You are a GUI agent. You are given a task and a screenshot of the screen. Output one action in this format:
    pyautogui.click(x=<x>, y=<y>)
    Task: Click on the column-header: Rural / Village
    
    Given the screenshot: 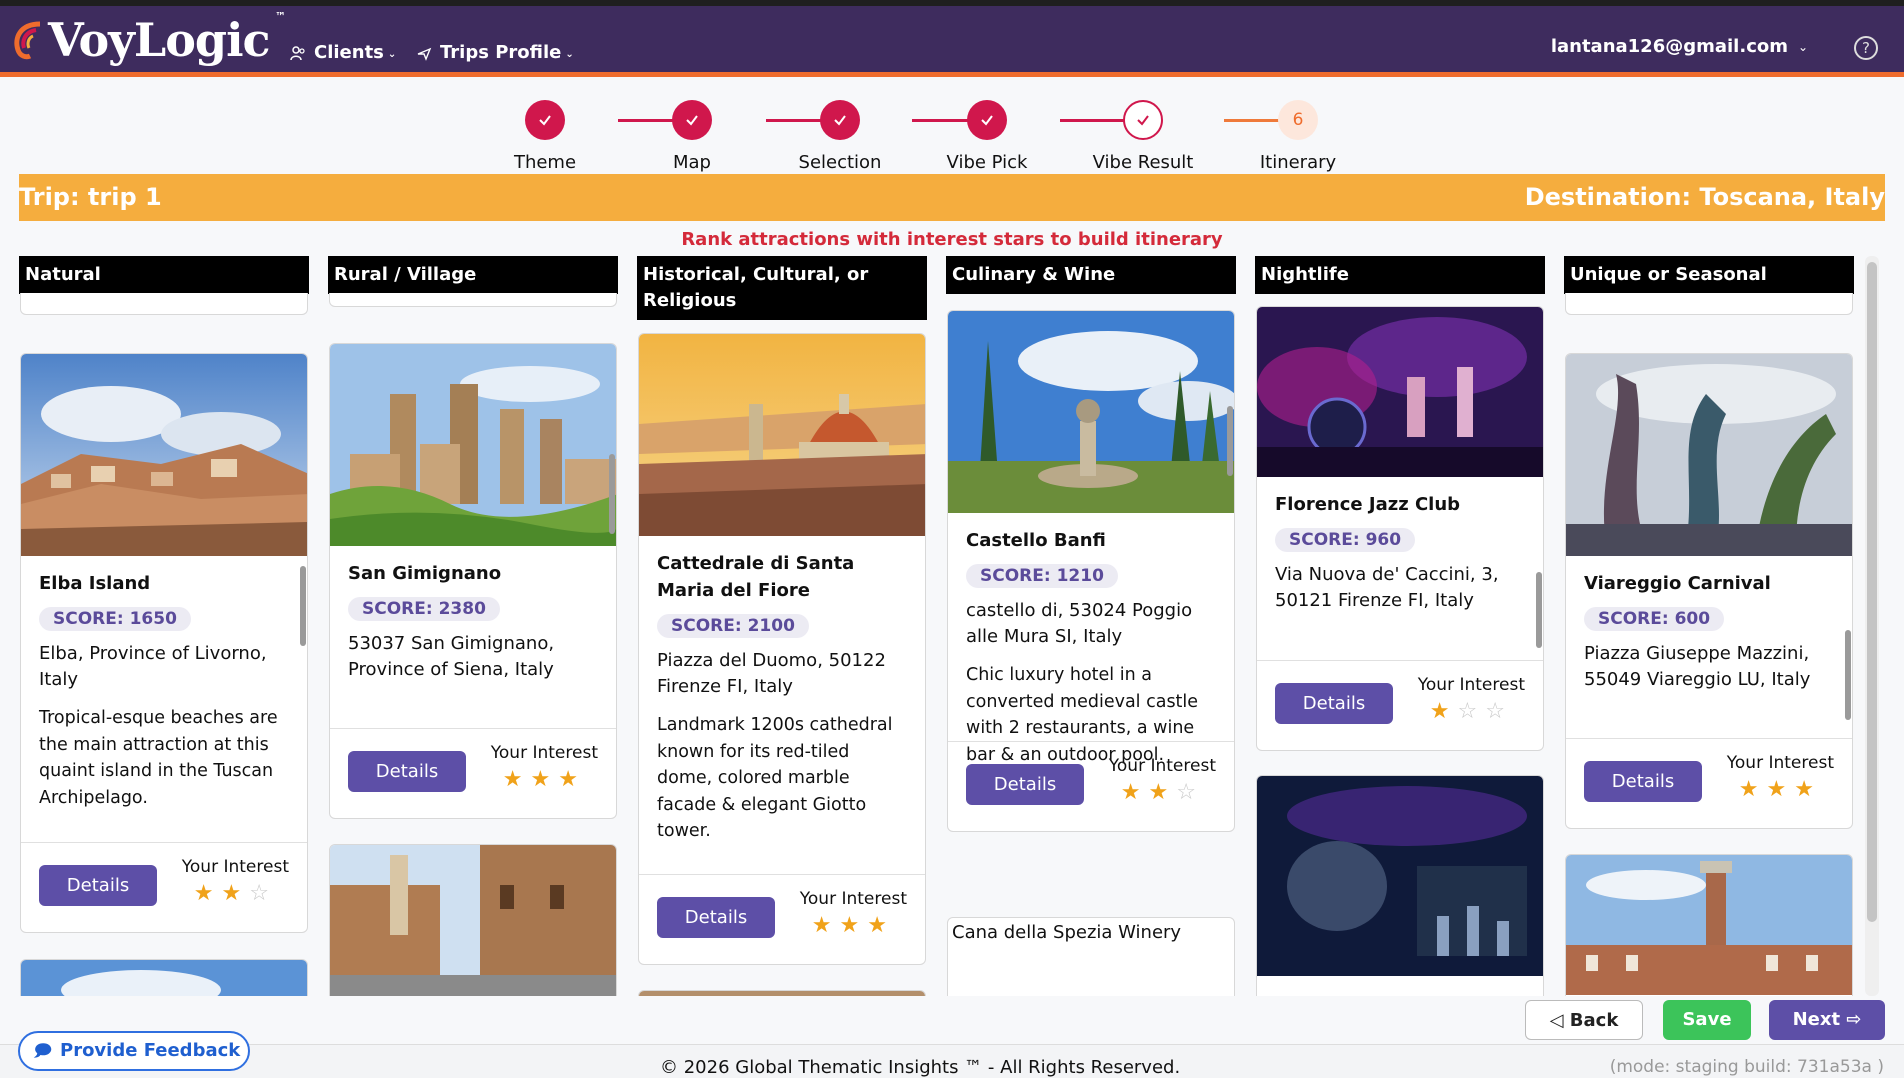 What is the action you would take?
    pyautogui.click(x=473, y=275)
    